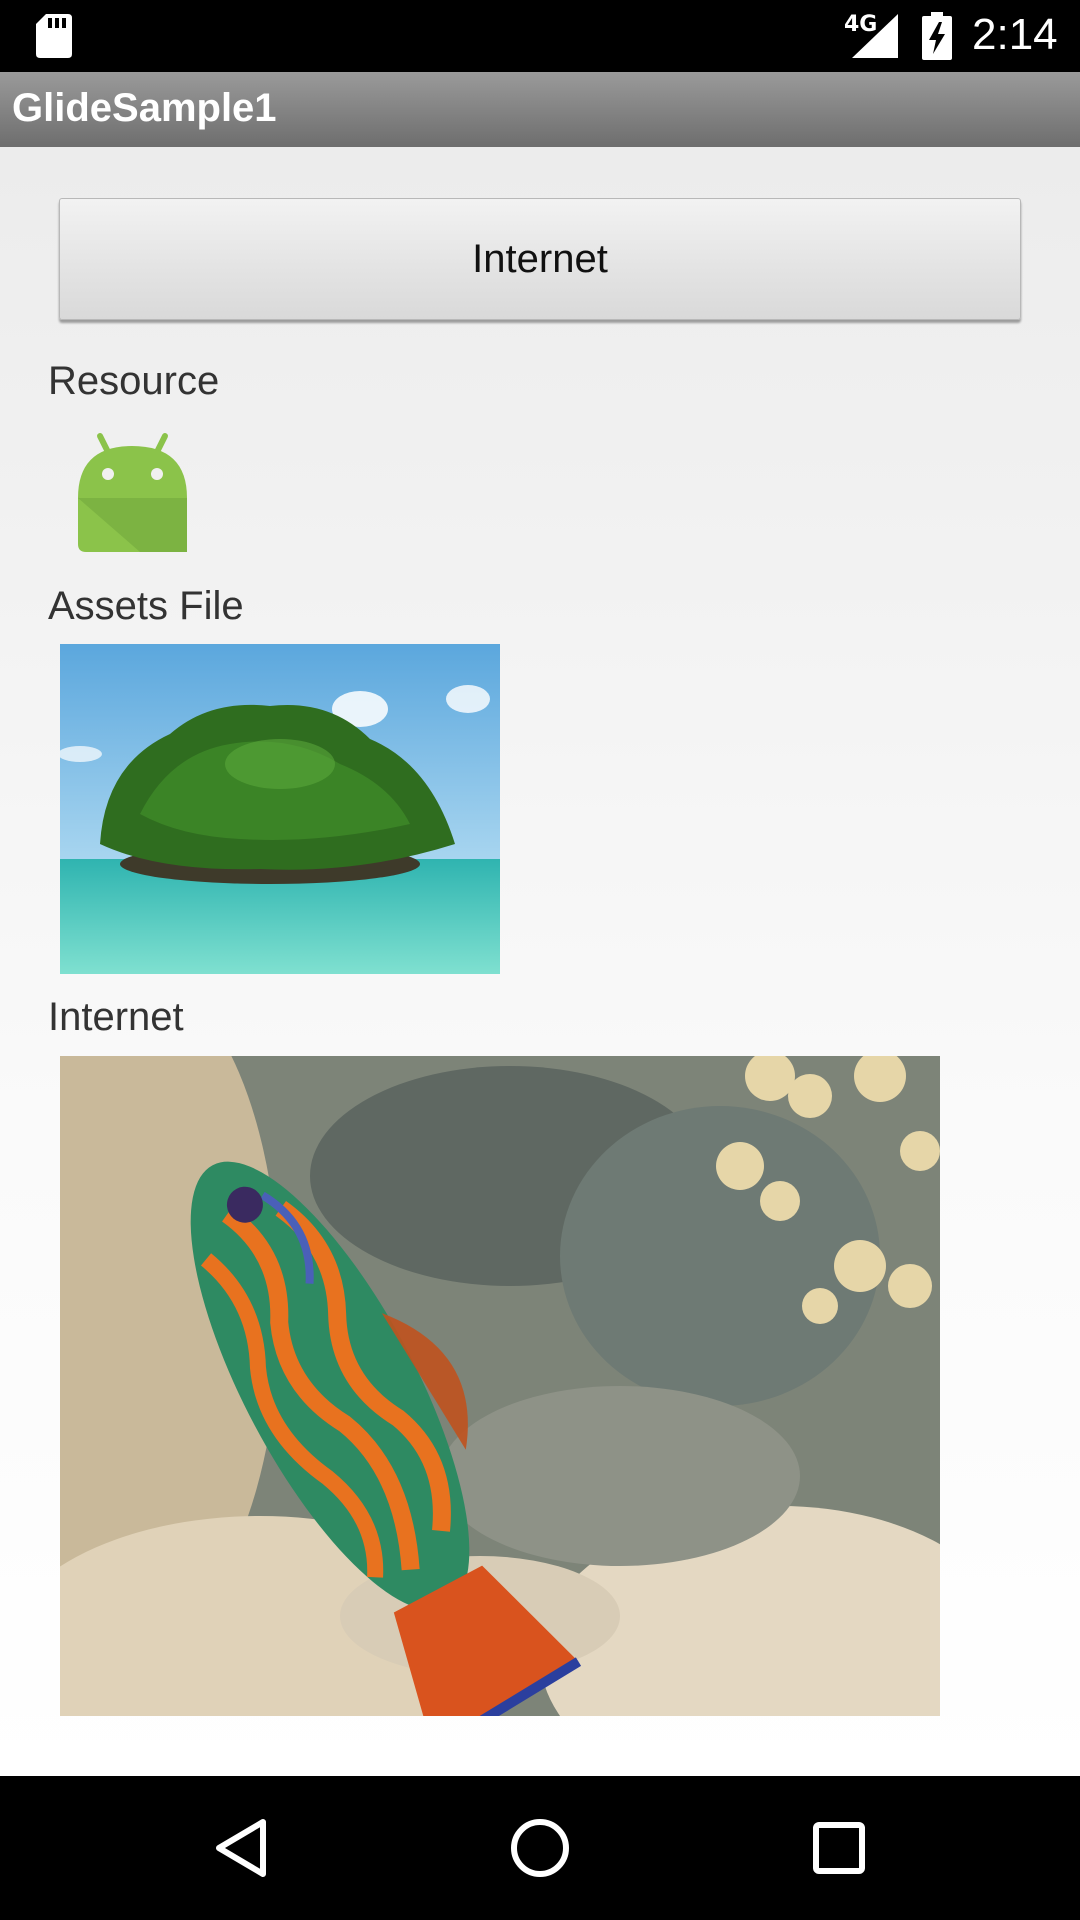 This screenshot has height=1920, width=1080. Describe the element at coordinates (937, 36) in the screenshot. I see `battery-charging-icon` at that location.